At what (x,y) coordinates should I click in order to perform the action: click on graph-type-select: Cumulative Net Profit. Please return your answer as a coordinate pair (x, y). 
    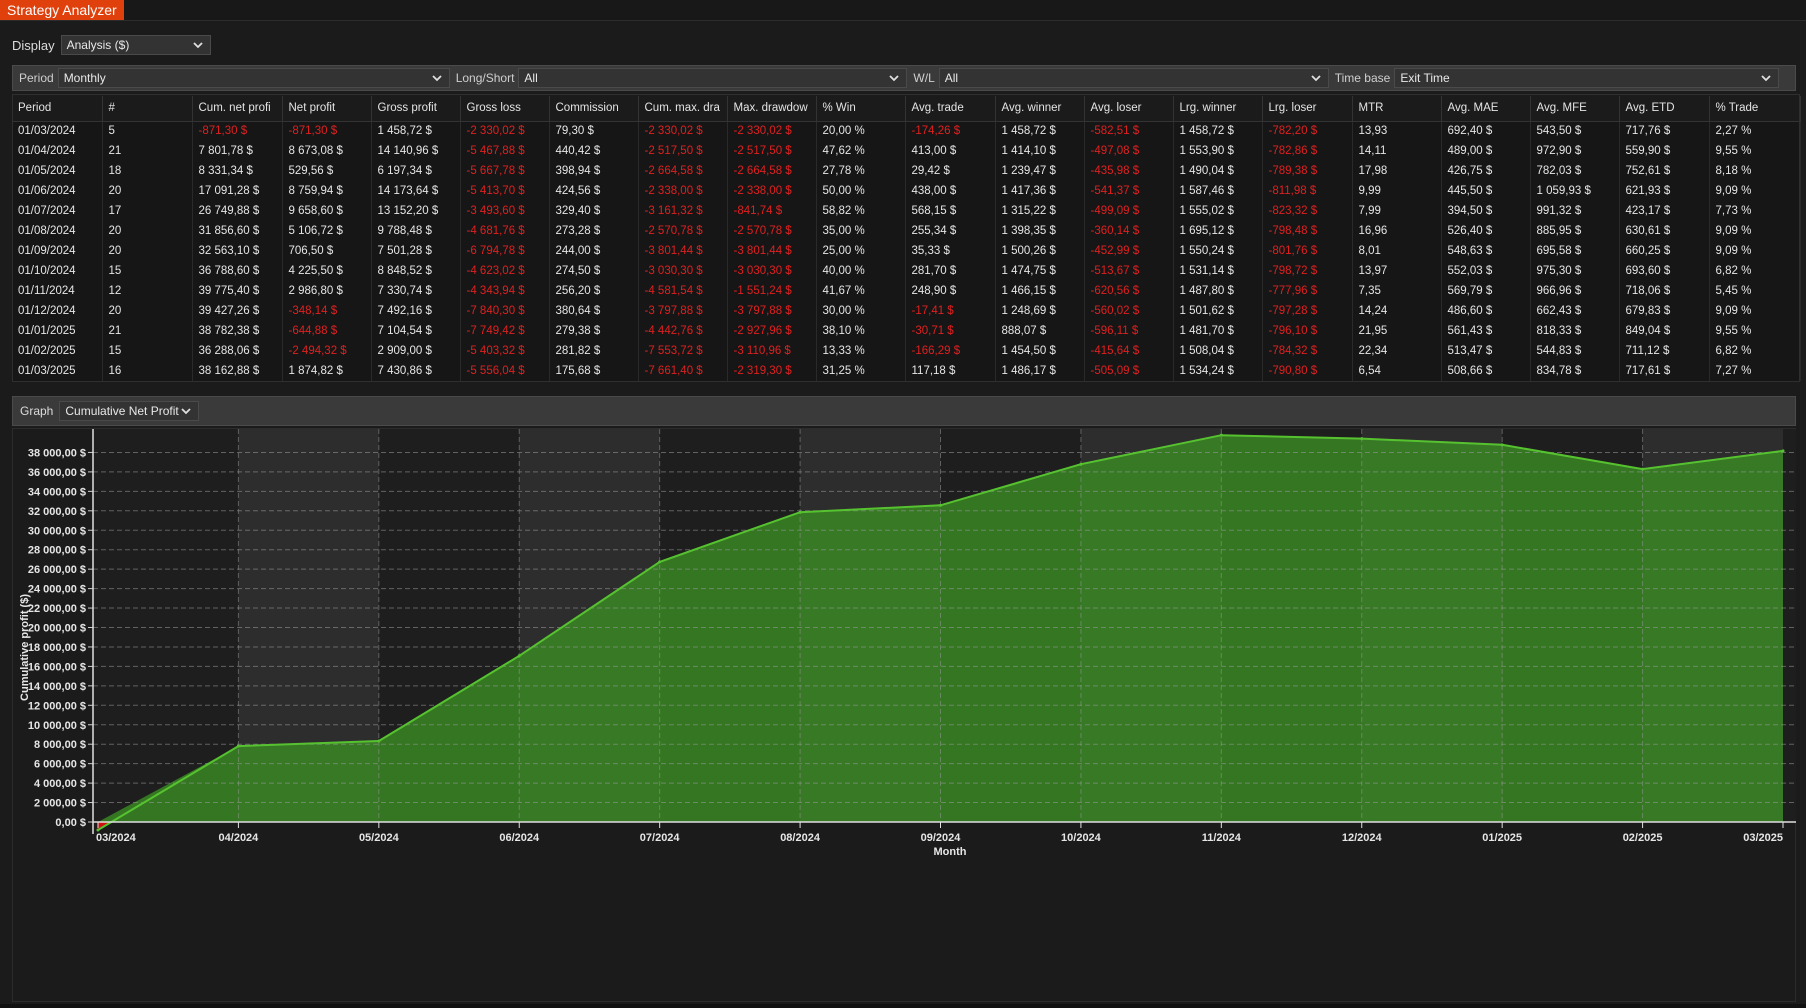
    Looking at the image, I should click on (129, 411).